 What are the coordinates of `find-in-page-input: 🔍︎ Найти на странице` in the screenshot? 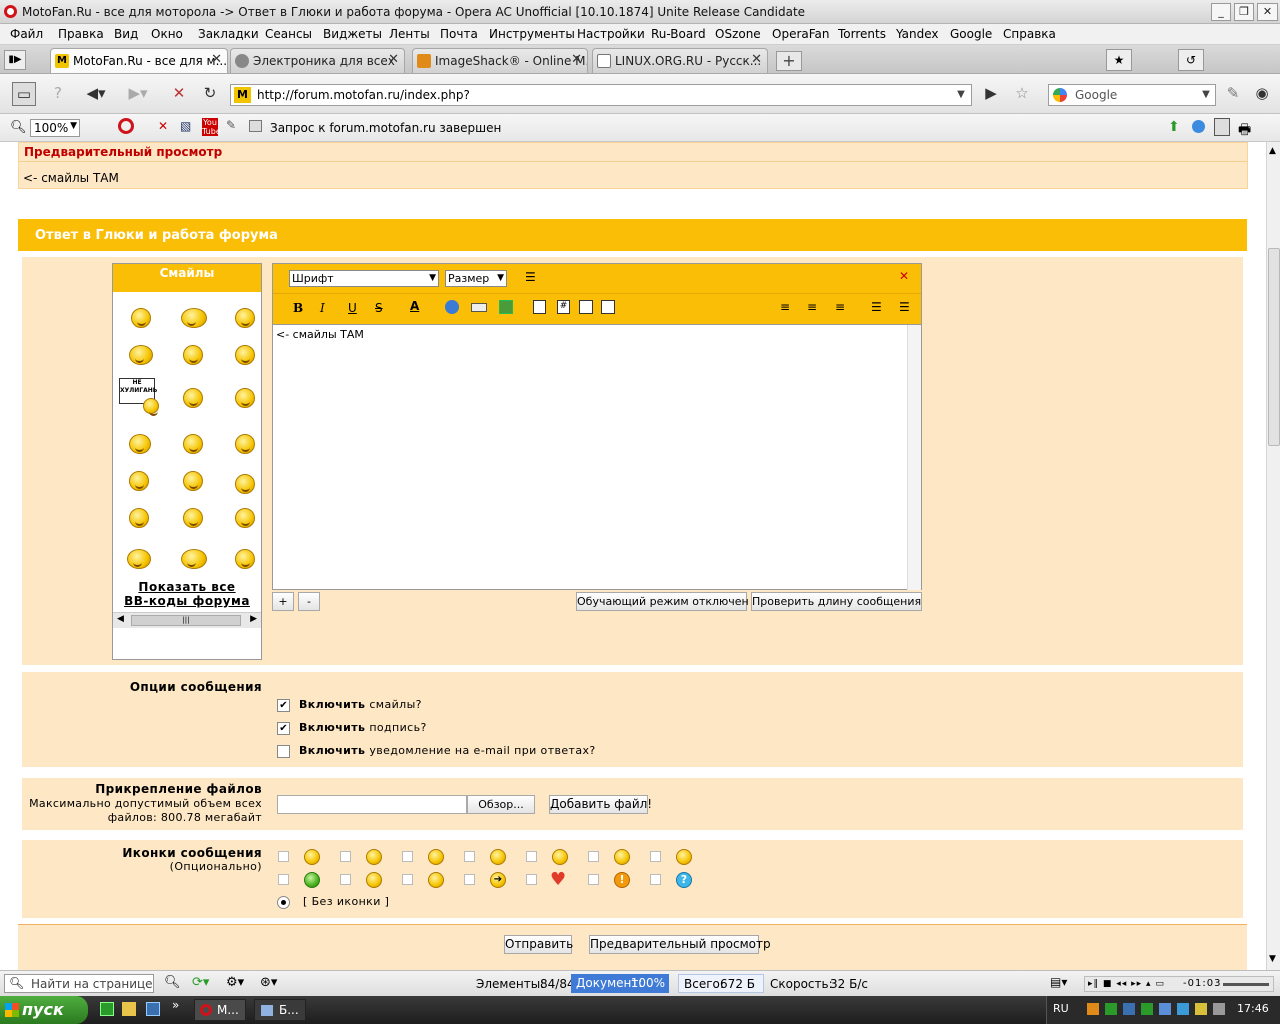 It's located at (79, 983).